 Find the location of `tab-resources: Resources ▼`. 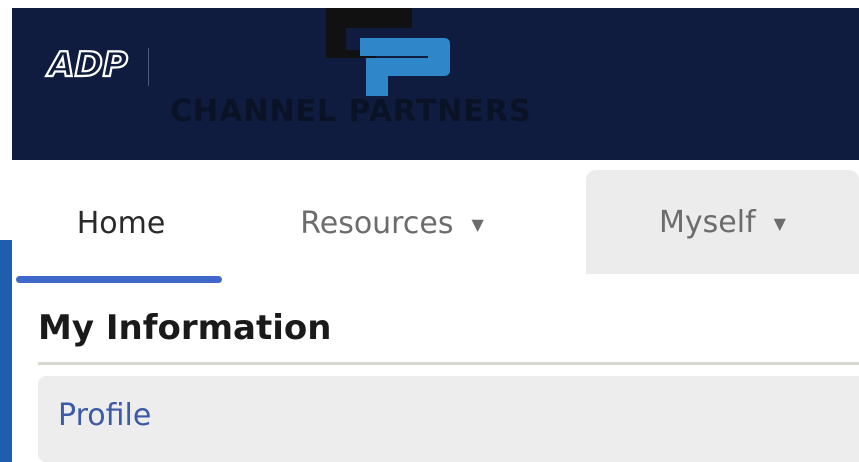

tab-resources: Resources ▼ is located at coordinates (392, 223).